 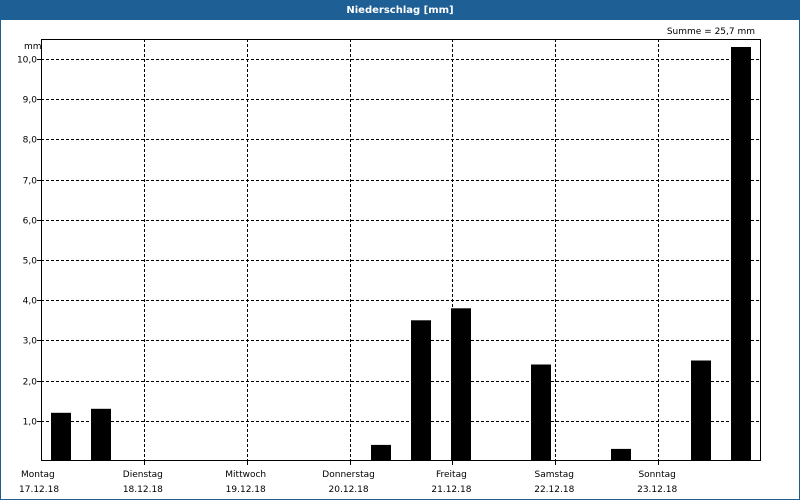 What do you see at coordinates (711, 32) in the screenshot?
I see `sum-annotation: Summe = 25,7 mm` at bounding box center [711, 32].